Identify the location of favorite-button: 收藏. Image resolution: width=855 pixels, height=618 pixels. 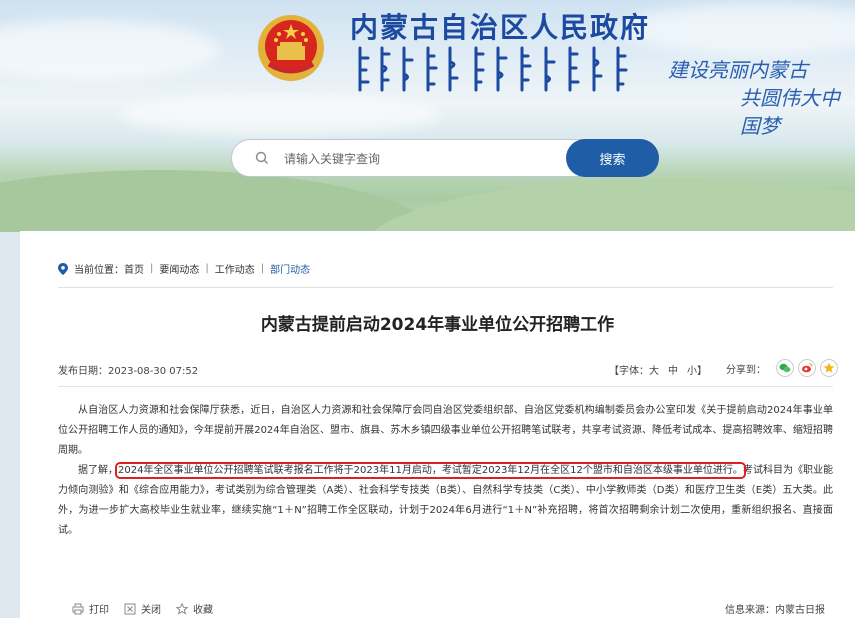
(194, 608).